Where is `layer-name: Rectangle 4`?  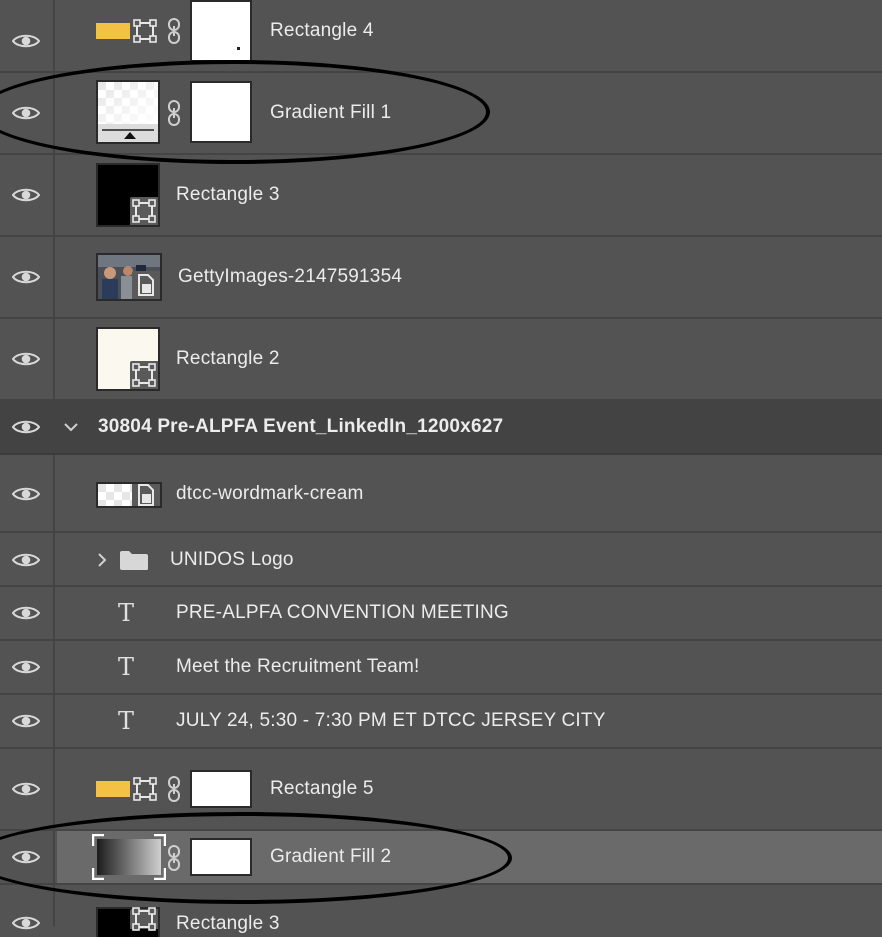 layer-name: Rectangle 4 is located at coordinates (322, 31).